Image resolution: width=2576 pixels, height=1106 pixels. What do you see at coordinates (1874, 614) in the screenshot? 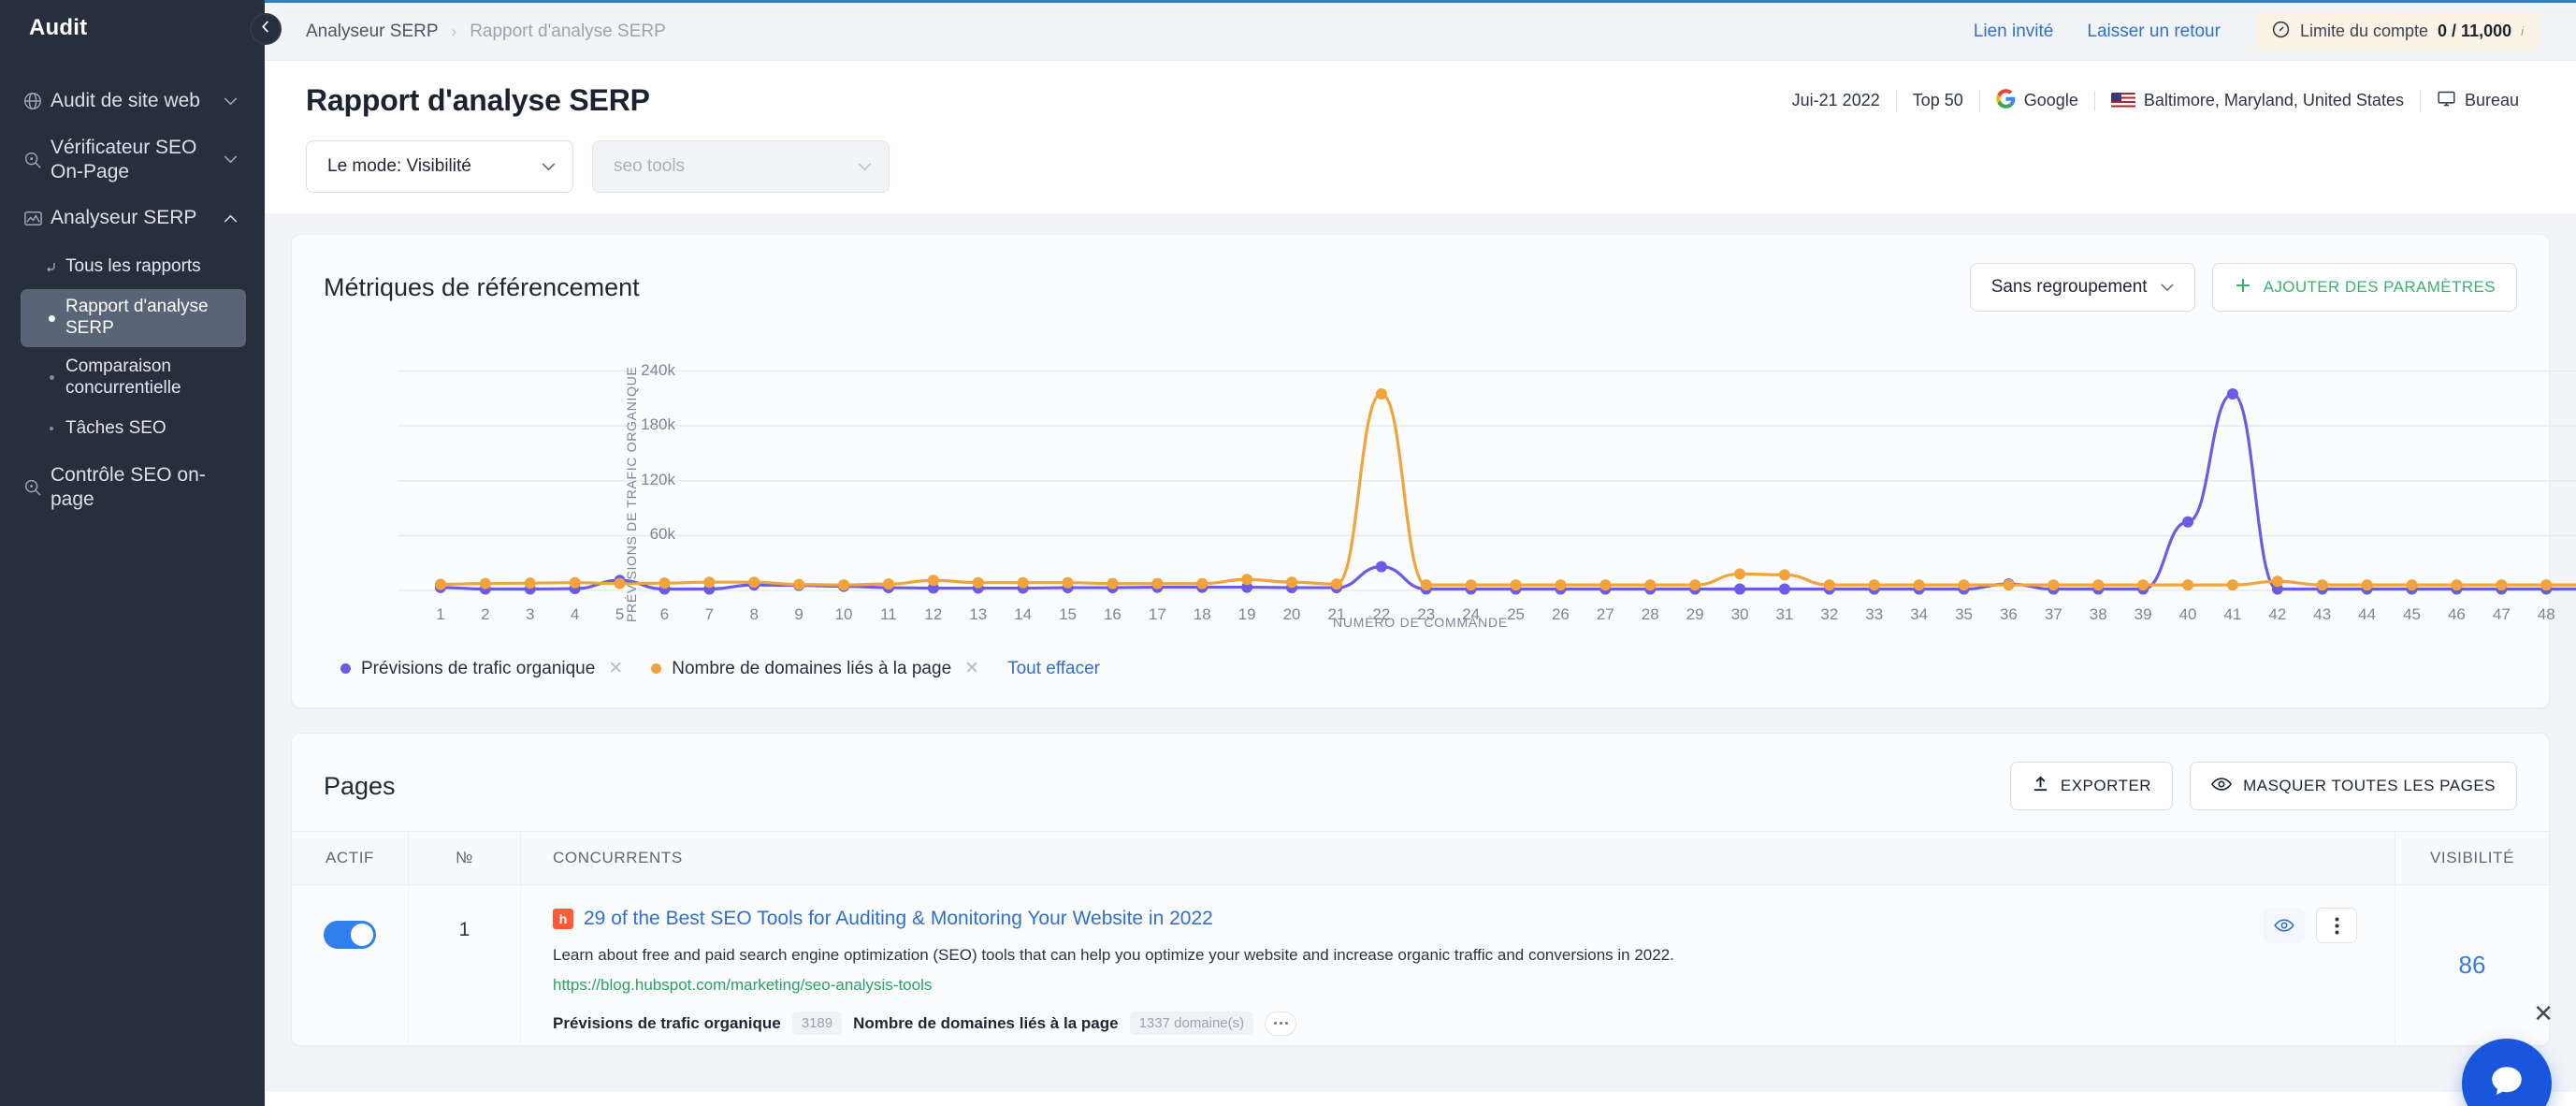
I see `chart-x-tick: 33` at bounding box center [1874, 614].